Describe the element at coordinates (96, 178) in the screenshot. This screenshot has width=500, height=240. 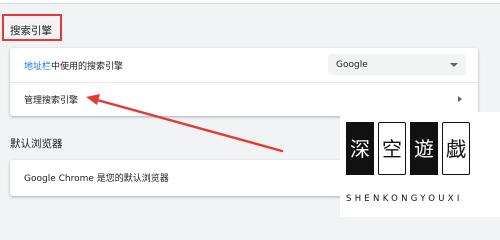
I see `default-browser-status: Google Chrome 是您的默认浏览器` at that location.